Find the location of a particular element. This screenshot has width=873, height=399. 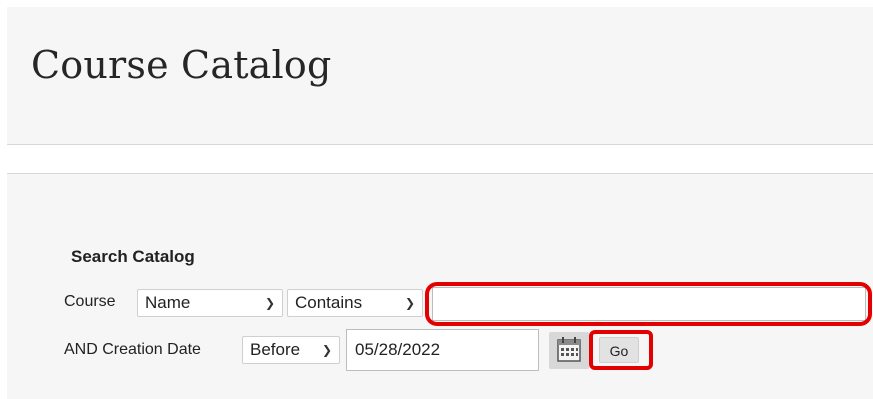

course-search-input is located at coordinates (649, 304).